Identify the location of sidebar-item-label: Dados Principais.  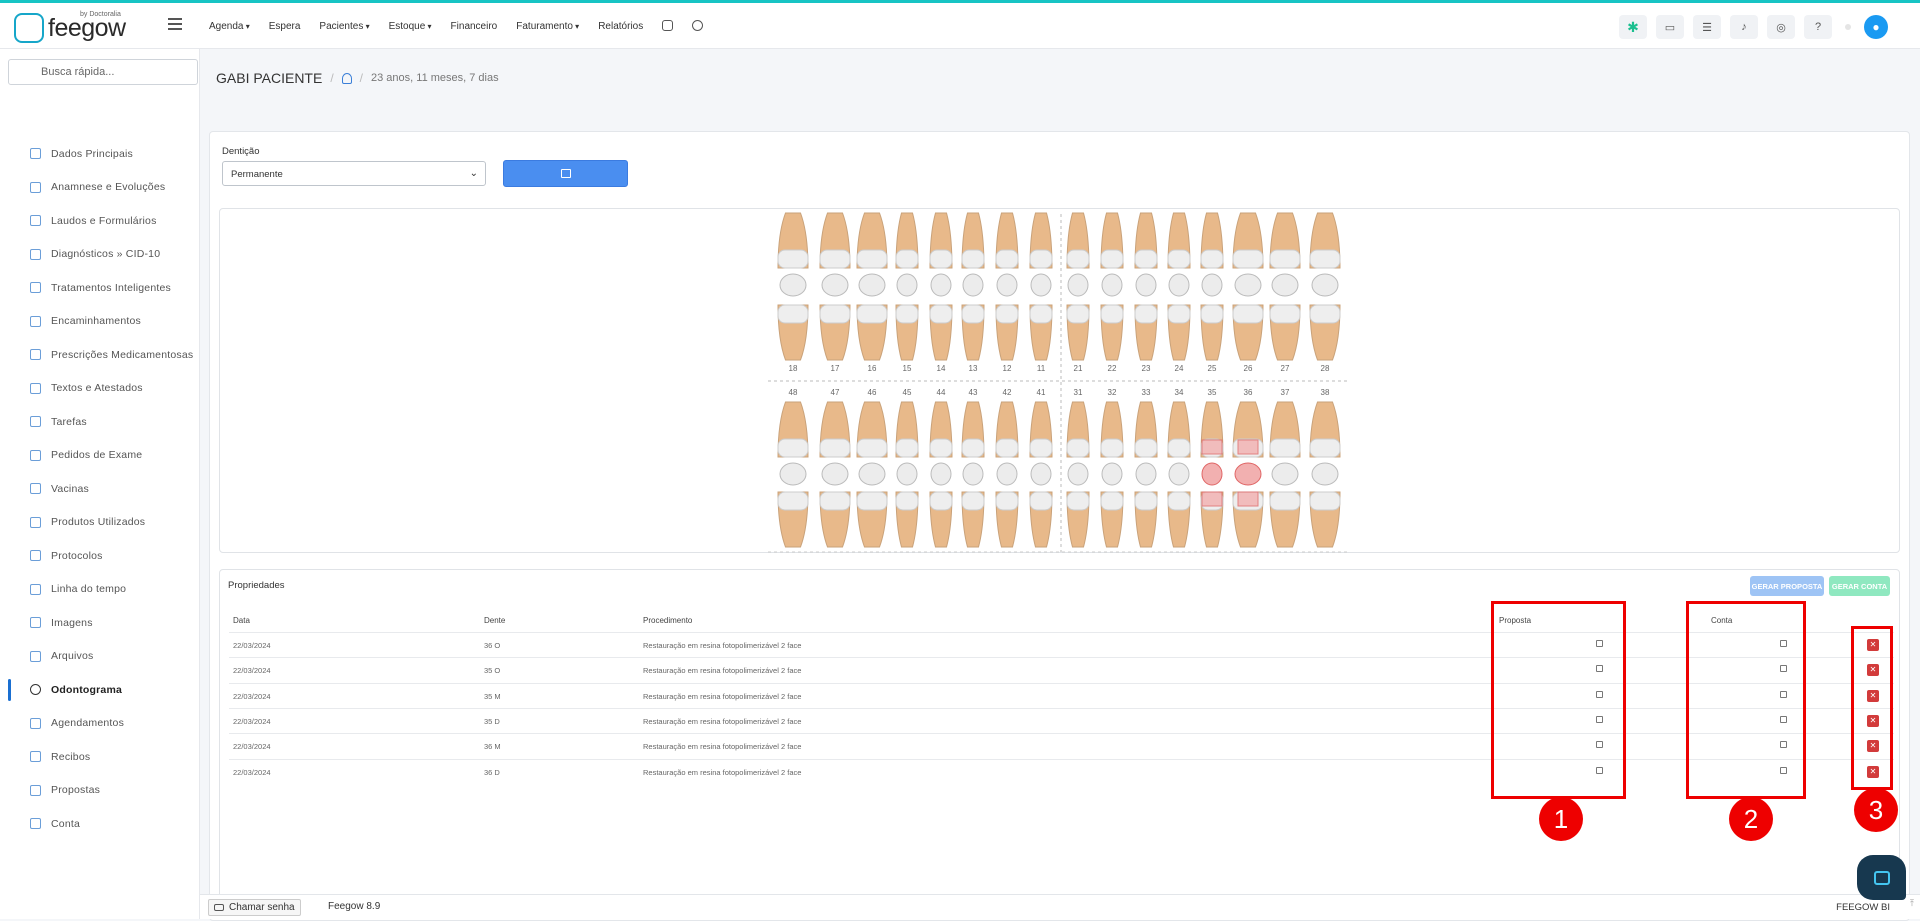
(92, 153).